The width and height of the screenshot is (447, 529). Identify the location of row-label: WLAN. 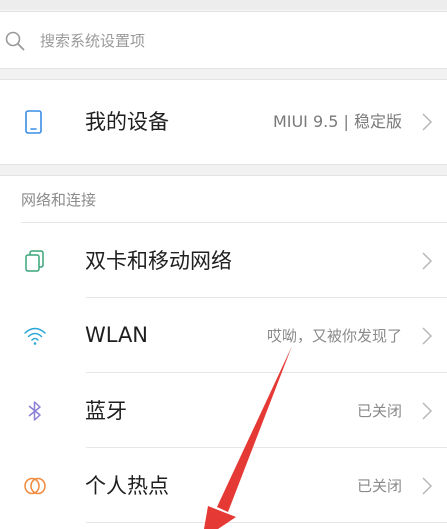
(117, 335).